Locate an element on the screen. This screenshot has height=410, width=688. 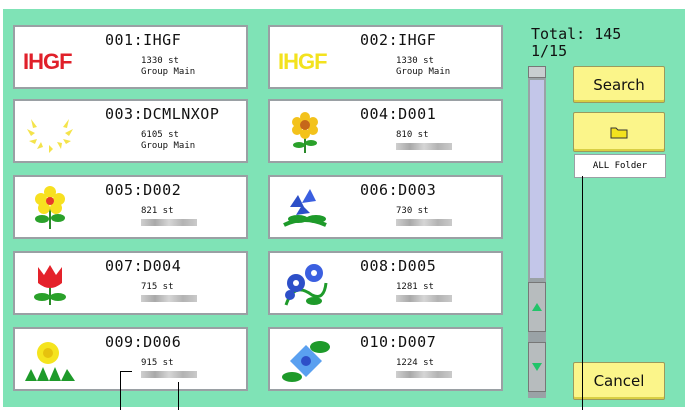
scroll-up-button is located at coordinates (537, 307).